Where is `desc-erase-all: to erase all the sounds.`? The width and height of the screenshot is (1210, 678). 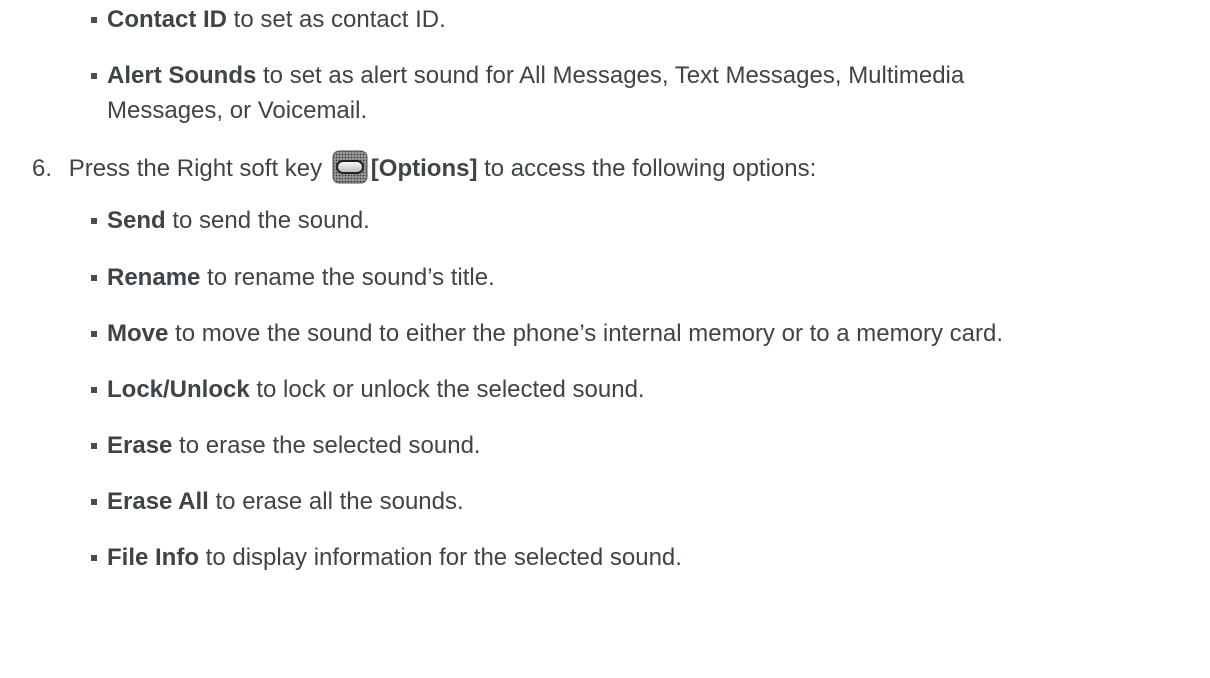 desc-erase-all: to erase all the sounds. is located at coordinates (336, 501).